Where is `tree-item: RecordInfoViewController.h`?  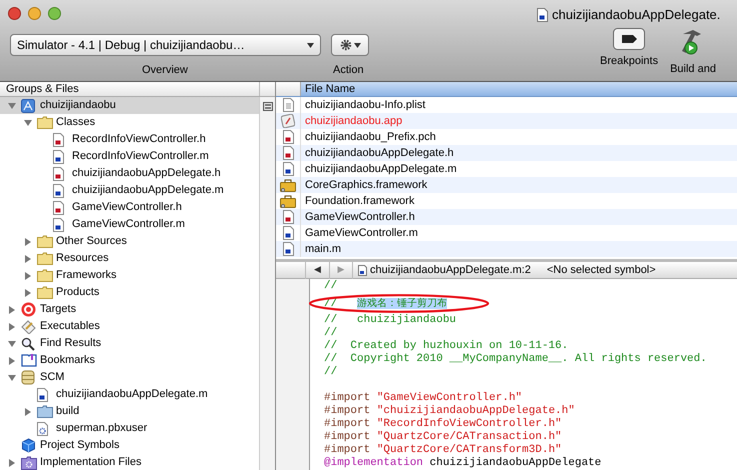 tree-item: RecordInfoViewController.h is located at coordinates (129, 139).